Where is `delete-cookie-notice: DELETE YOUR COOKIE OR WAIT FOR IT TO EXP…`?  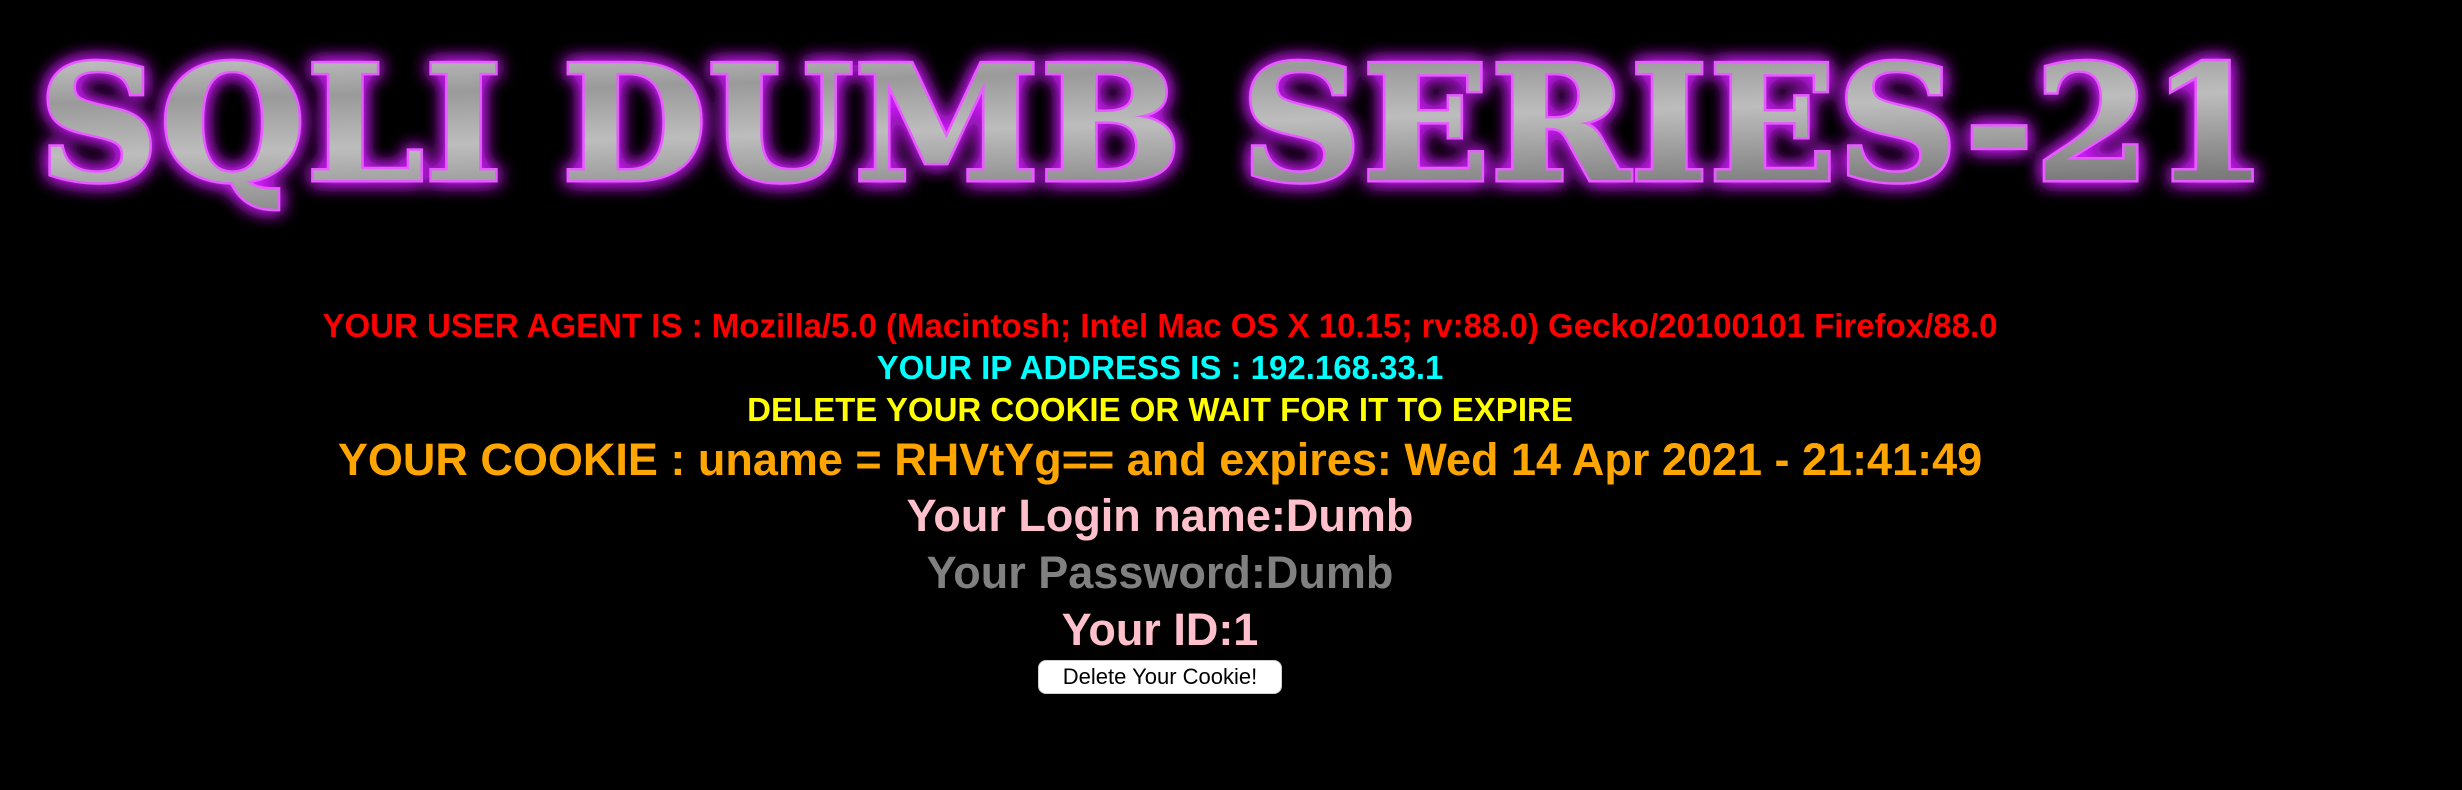 delete-cookie-notice: DELETE YOUR COOKIE OR WAIT FOR IT TO EXP… is located at coordinates (1160, 409).